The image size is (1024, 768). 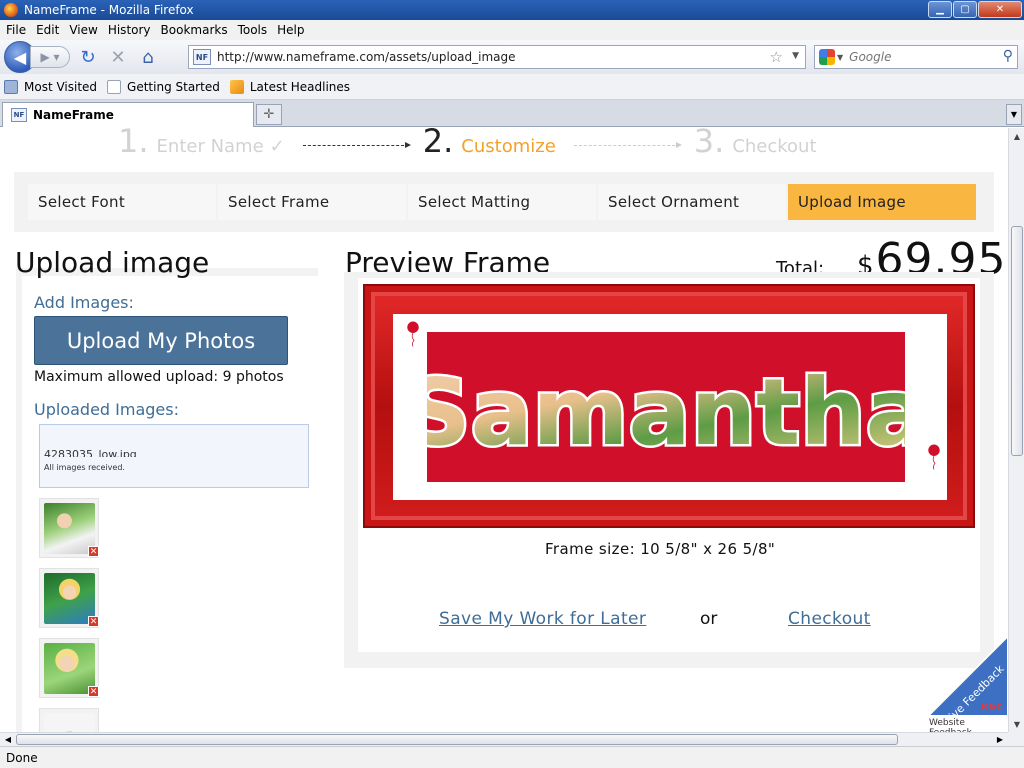 I want to click on home-button: ⌂, so click(x=148, y=57).